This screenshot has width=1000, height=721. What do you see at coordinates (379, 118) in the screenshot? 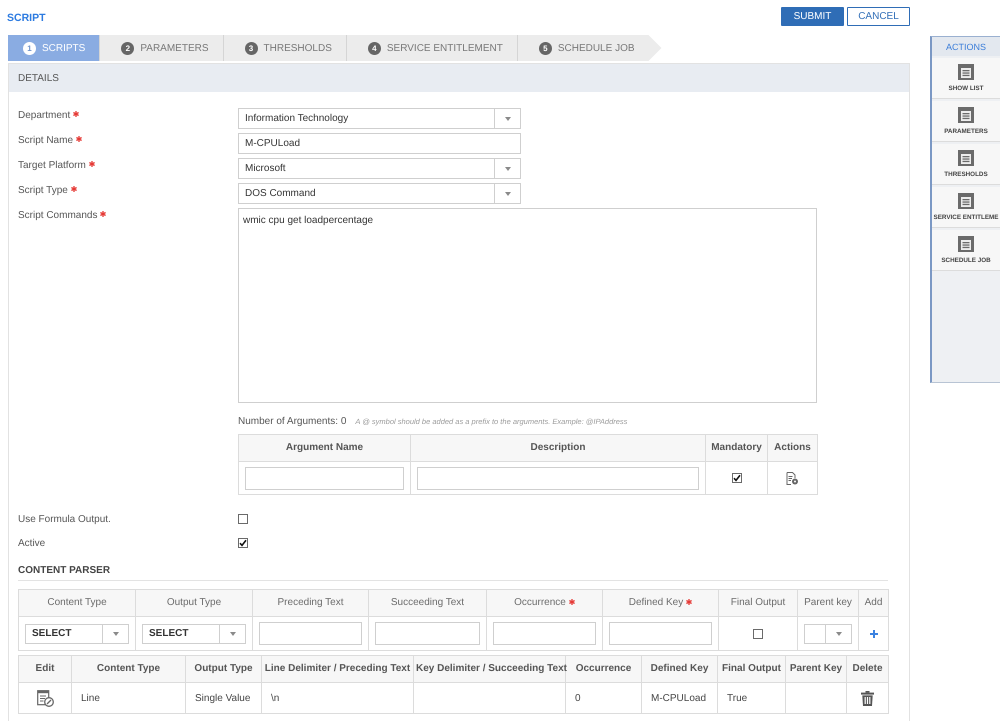
I see `dropdown: Information Technology` at bounding box center [379, 118].